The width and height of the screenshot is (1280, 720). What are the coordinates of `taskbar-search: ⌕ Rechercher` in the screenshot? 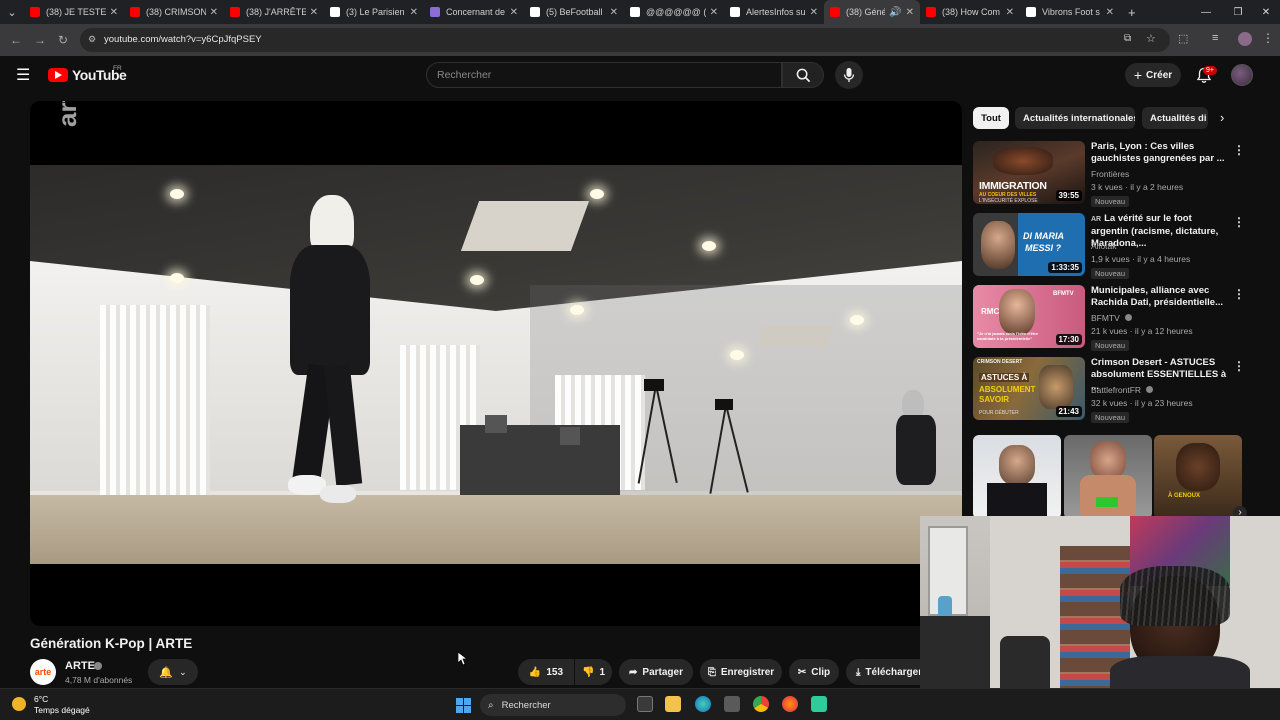 It's located at (553, 705).